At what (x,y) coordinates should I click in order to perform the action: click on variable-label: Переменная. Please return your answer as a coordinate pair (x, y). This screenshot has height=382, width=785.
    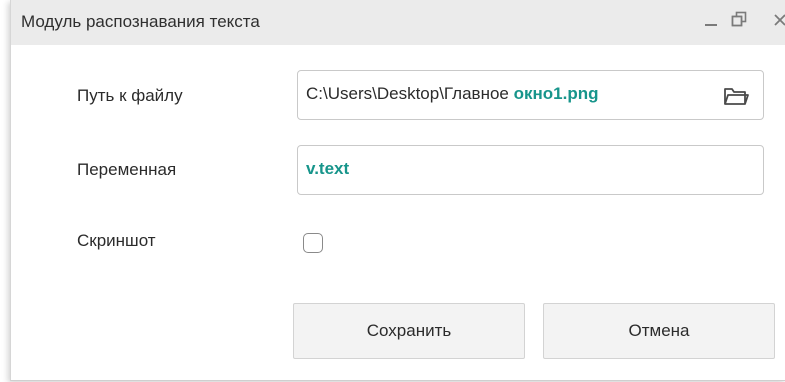
    Looking at the image, I should click on (127, 169).